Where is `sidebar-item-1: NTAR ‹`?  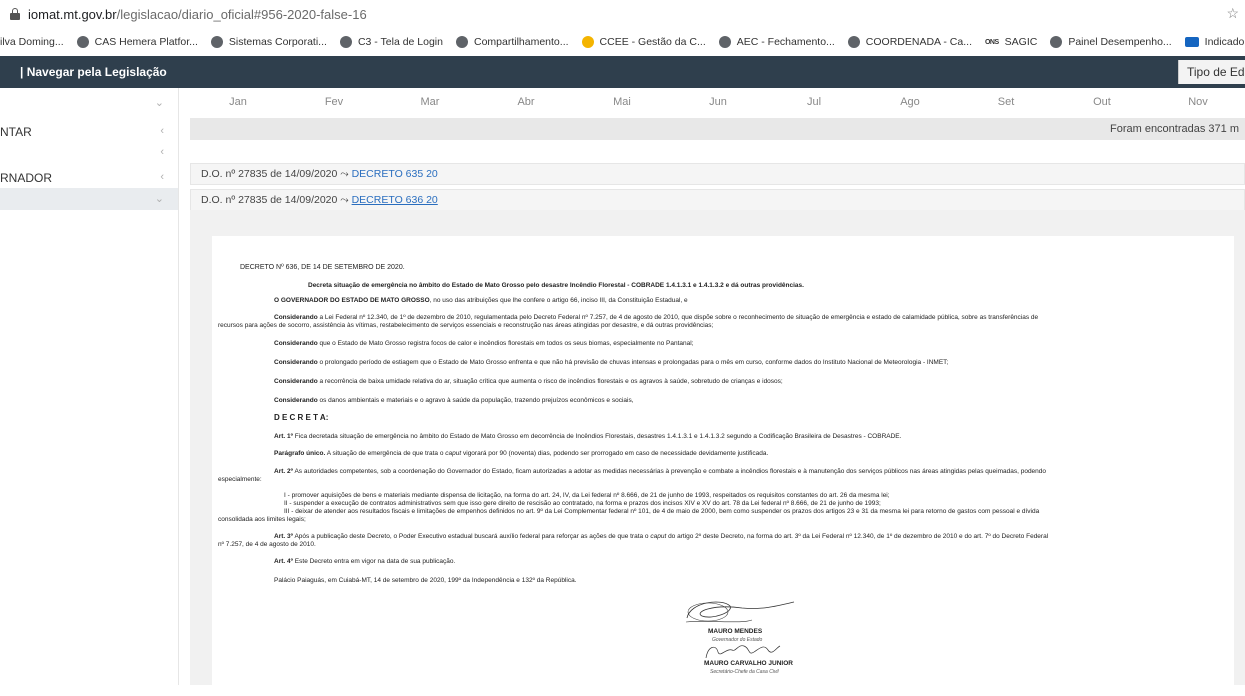
sidebar-item-1: NTAR ‹ is located at coordinates (89, 132).